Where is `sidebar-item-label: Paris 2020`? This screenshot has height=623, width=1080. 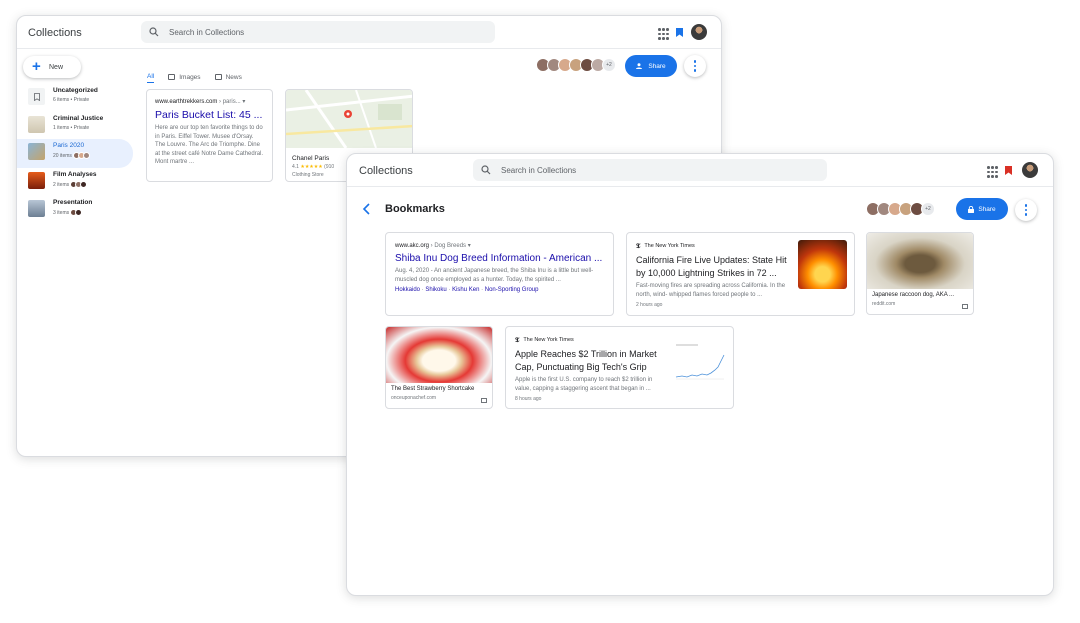
sidebar-item-label: Paris 2020 is located at coordinates (69, 145).